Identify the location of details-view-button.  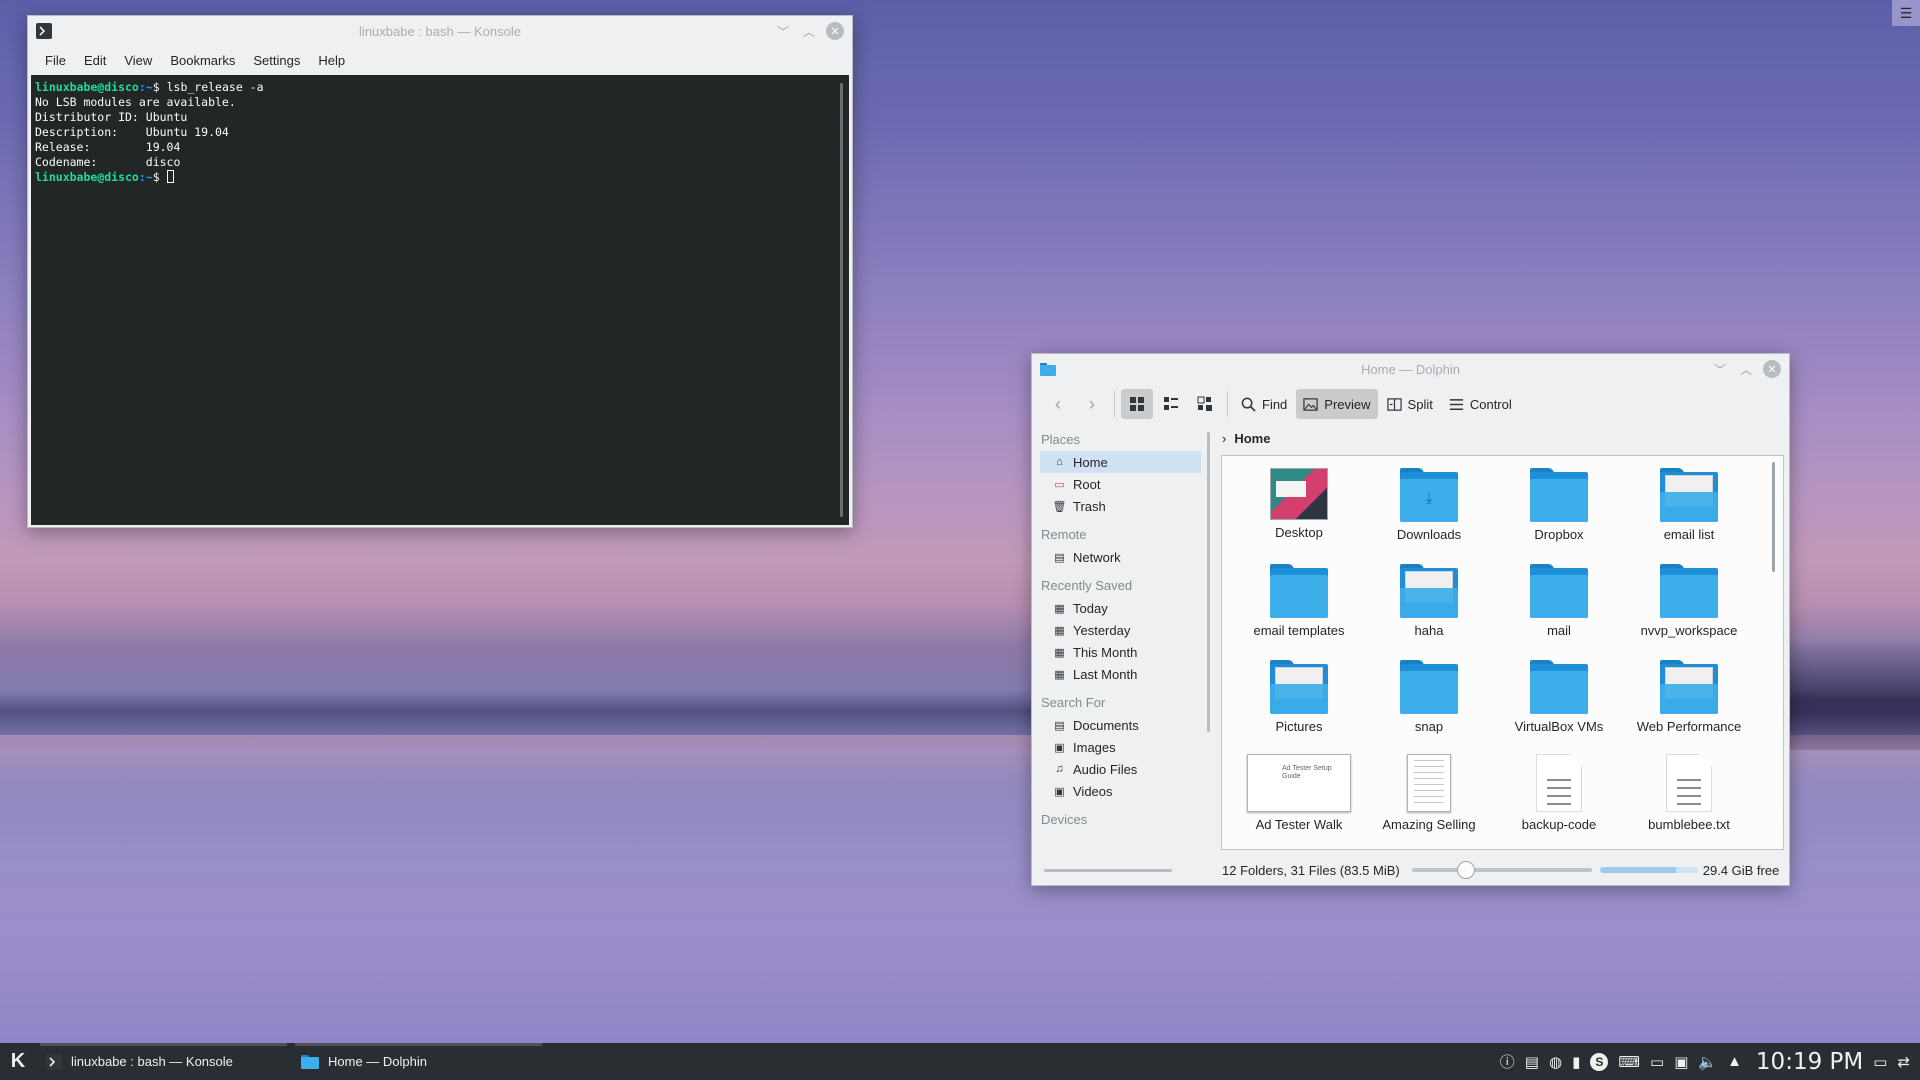
(1205, 404).